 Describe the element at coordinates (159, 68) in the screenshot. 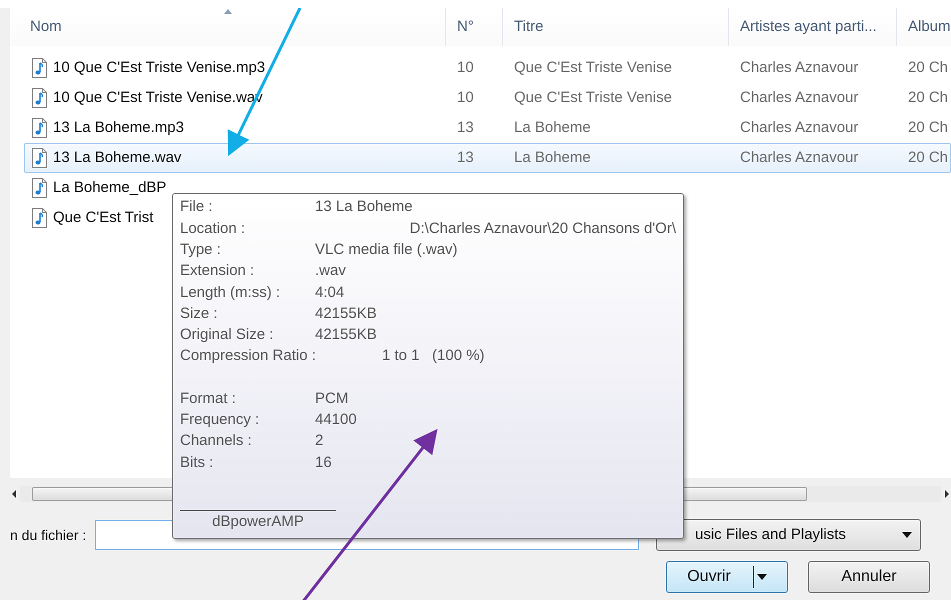

I see `file-name: 10 Que C'Est Triste Venise.mp3` at that location.